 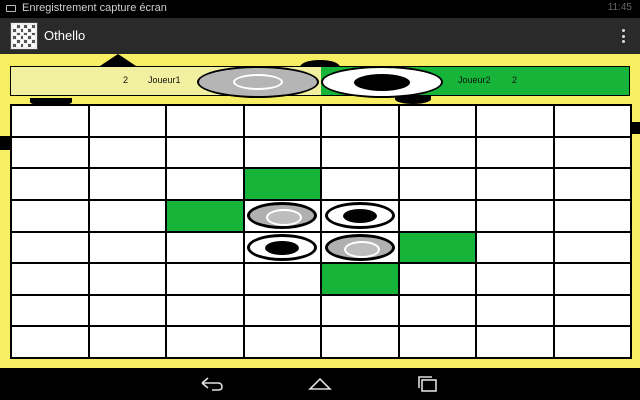 I want to click on status-bar: Enregistrement capture écran 11:45, so click(x=320, y=9).